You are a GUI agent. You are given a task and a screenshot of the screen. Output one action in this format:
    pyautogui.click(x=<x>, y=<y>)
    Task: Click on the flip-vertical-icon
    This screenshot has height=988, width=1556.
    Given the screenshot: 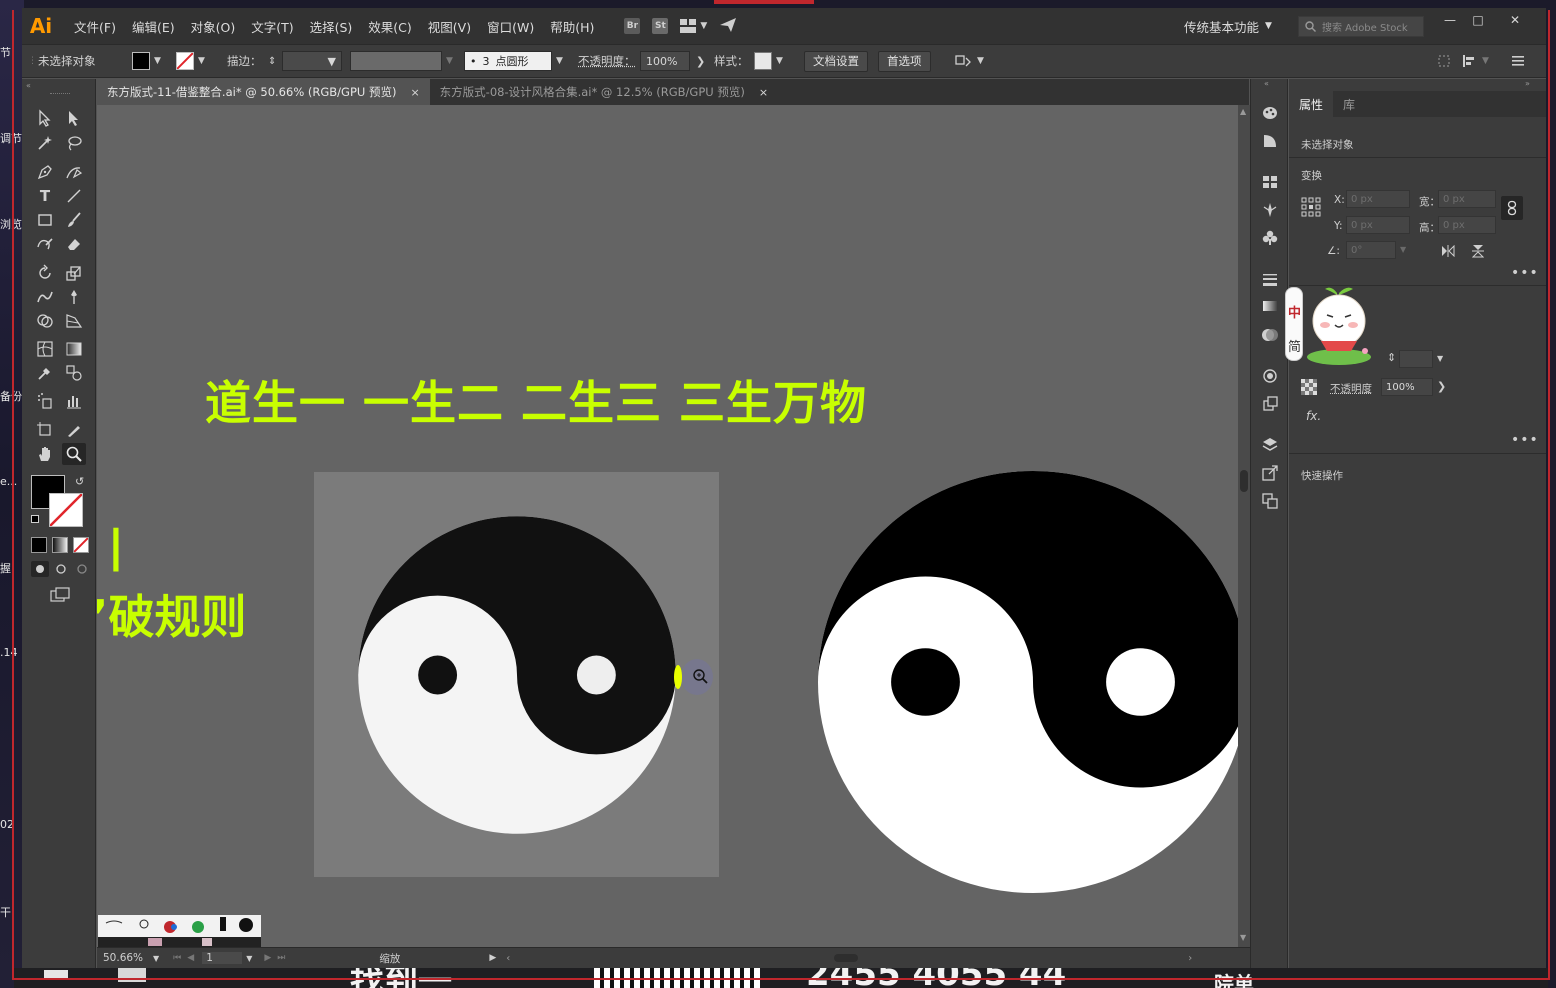 What is the action you would take?
    pyautogui.click(x=1478, y=251)
    